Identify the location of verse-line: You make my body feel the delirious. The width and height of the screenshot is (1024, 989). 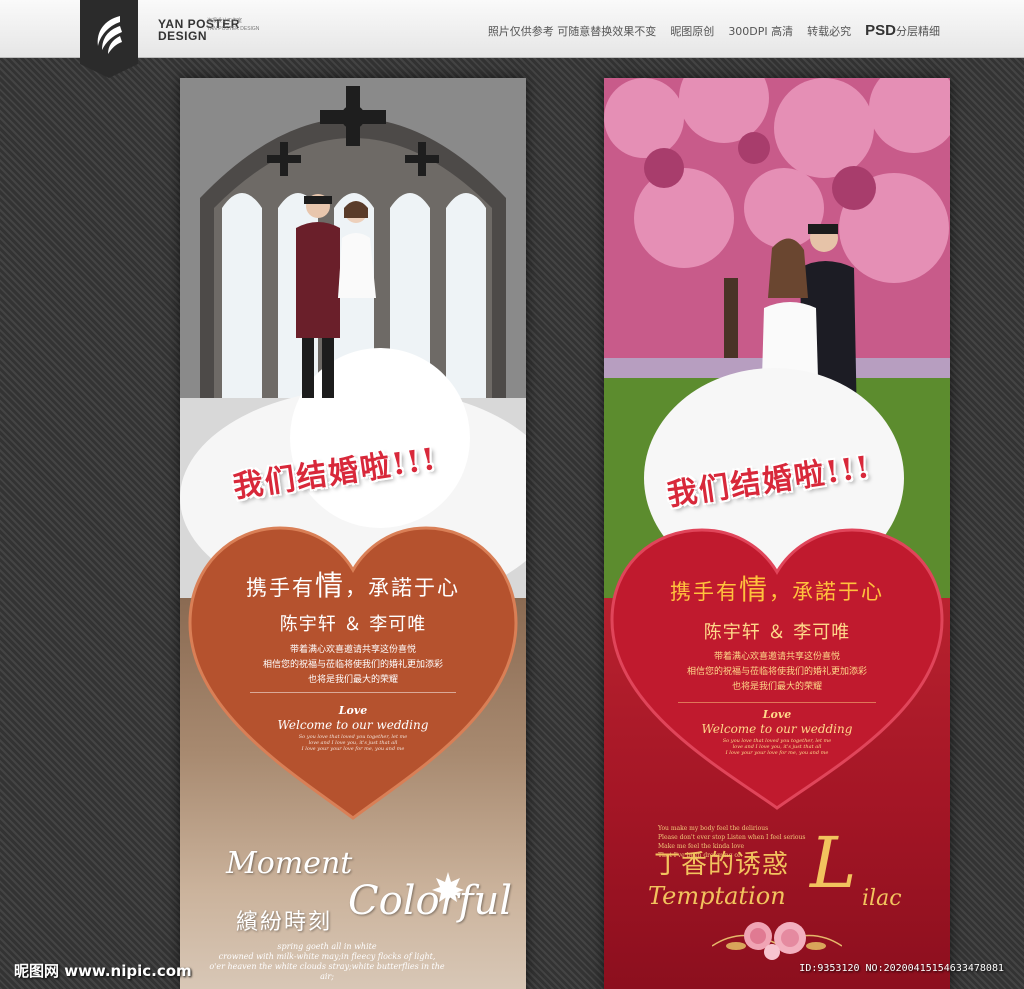
(713, 828).